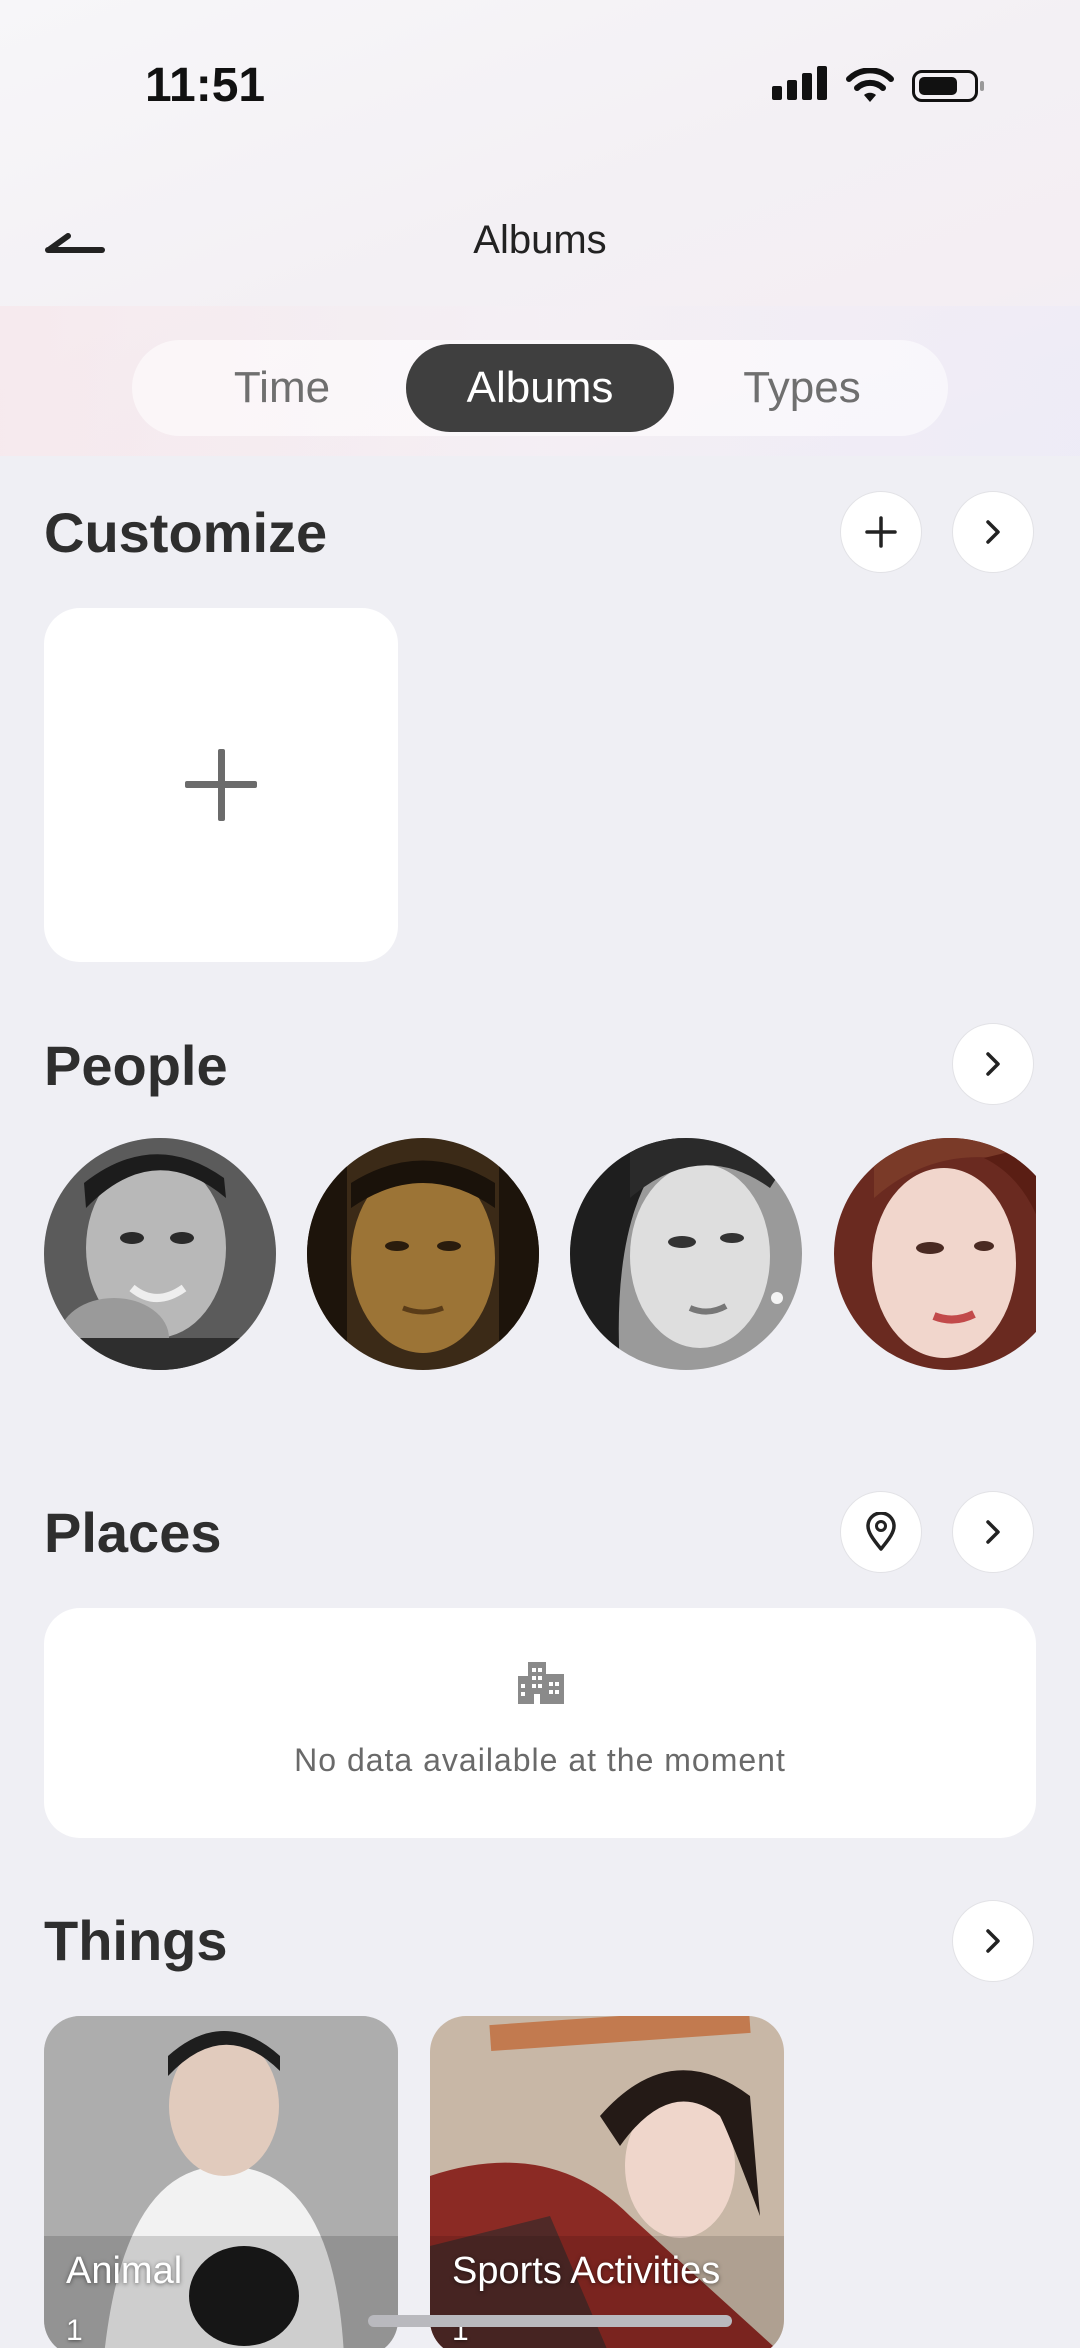  I want to click on thing-card-animal: Animal 1, so click(221, 2182).